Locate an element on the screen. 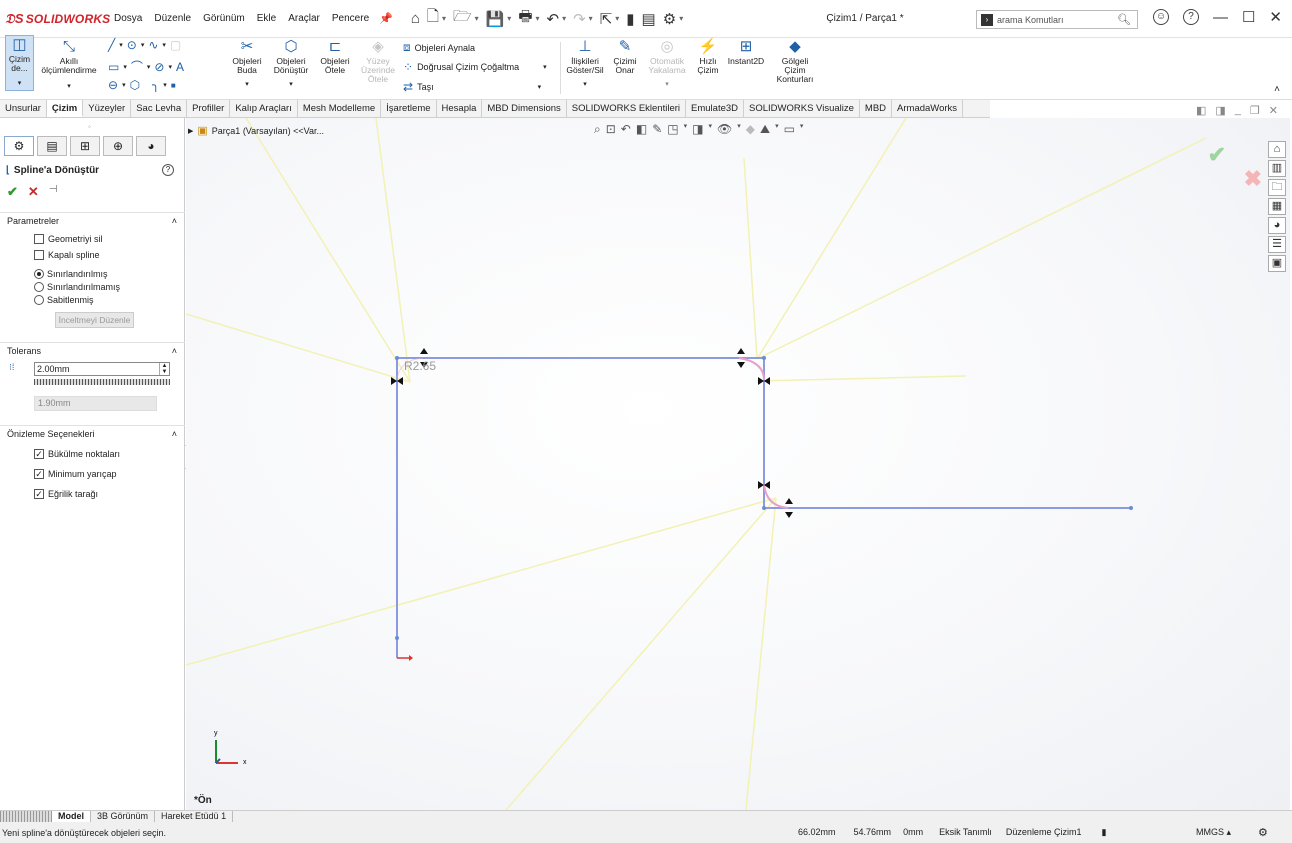 The height and width of the screenshot is (843, 1292). display-relations-button: ⊥ İlişkileri Göster/Sil ▾ is located at coordinates (585, 63).